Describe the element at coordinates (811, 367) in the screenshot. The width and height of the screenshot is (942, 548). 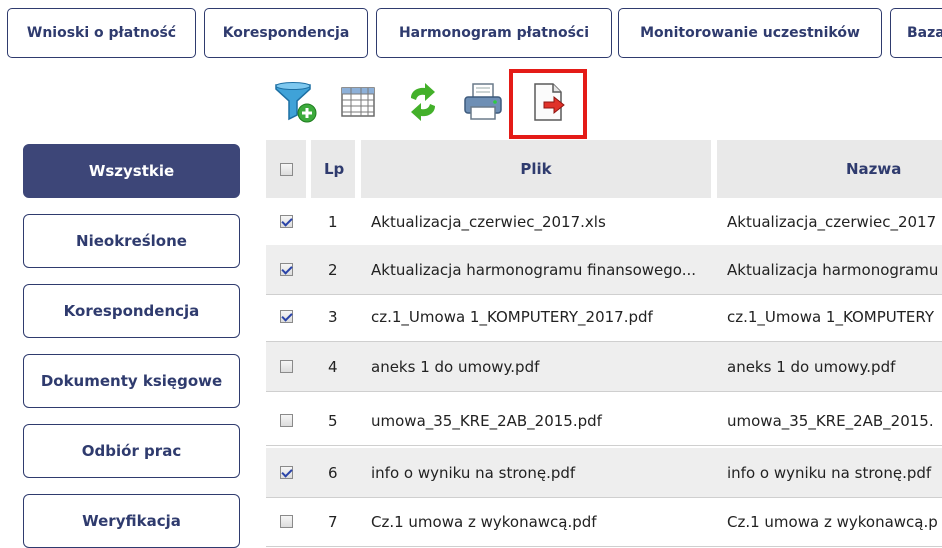
I see `row-nazwa: aneks 1 do umowy.pdf` at that location.